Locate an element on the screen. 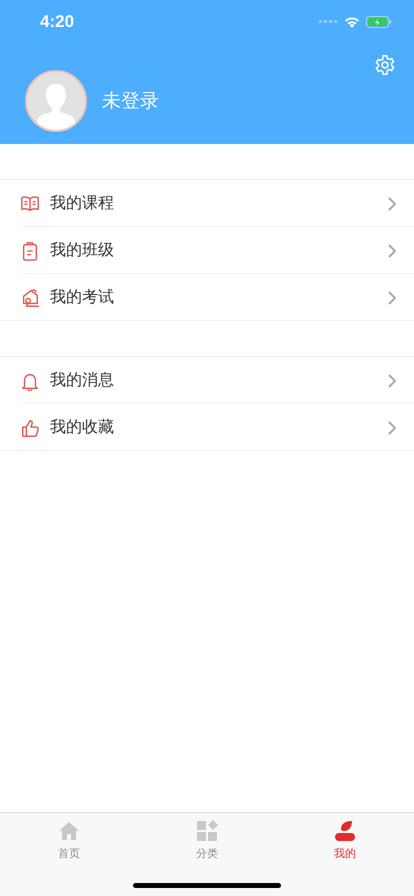 This screenshot has height=896, width=414. menu-item: 我的收藏 is located at coordinates (207, 427).